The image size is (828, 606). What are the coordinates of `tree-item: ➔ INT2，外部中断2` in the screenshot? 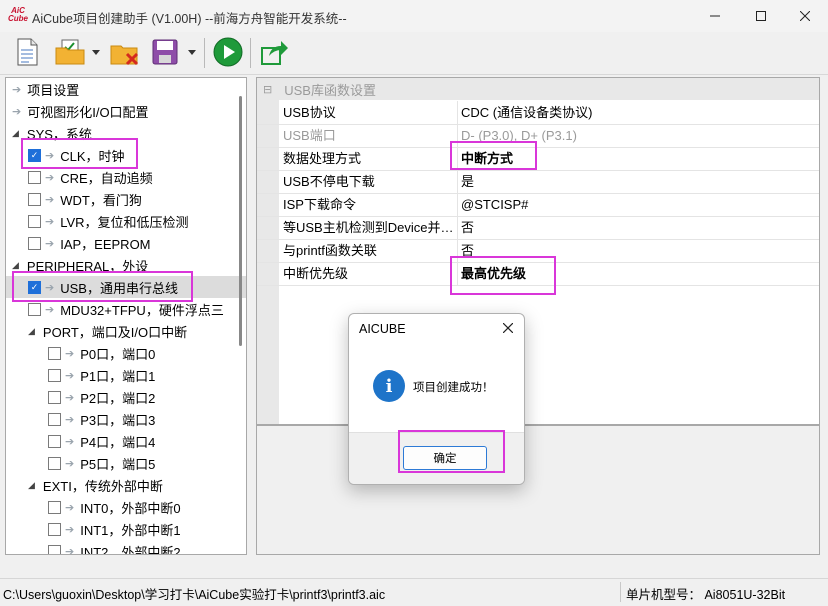 It's located at (126, 547).